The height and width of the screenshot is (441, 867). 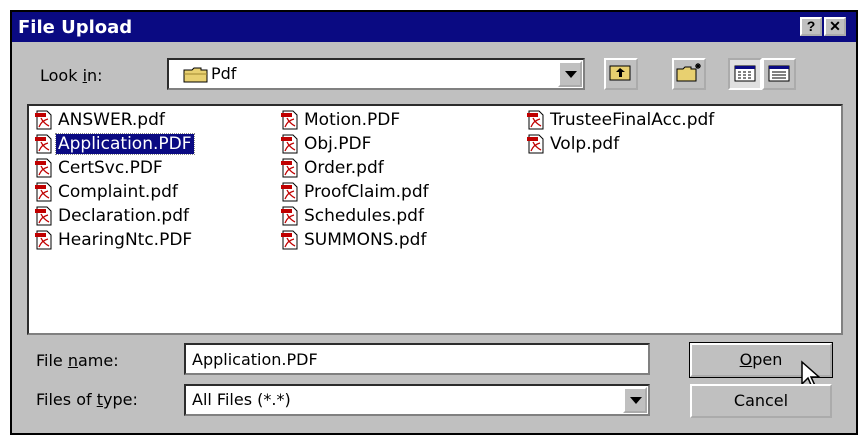 I want to click on file-item: SUMMONS.pdf, so click(x=354, y=240).